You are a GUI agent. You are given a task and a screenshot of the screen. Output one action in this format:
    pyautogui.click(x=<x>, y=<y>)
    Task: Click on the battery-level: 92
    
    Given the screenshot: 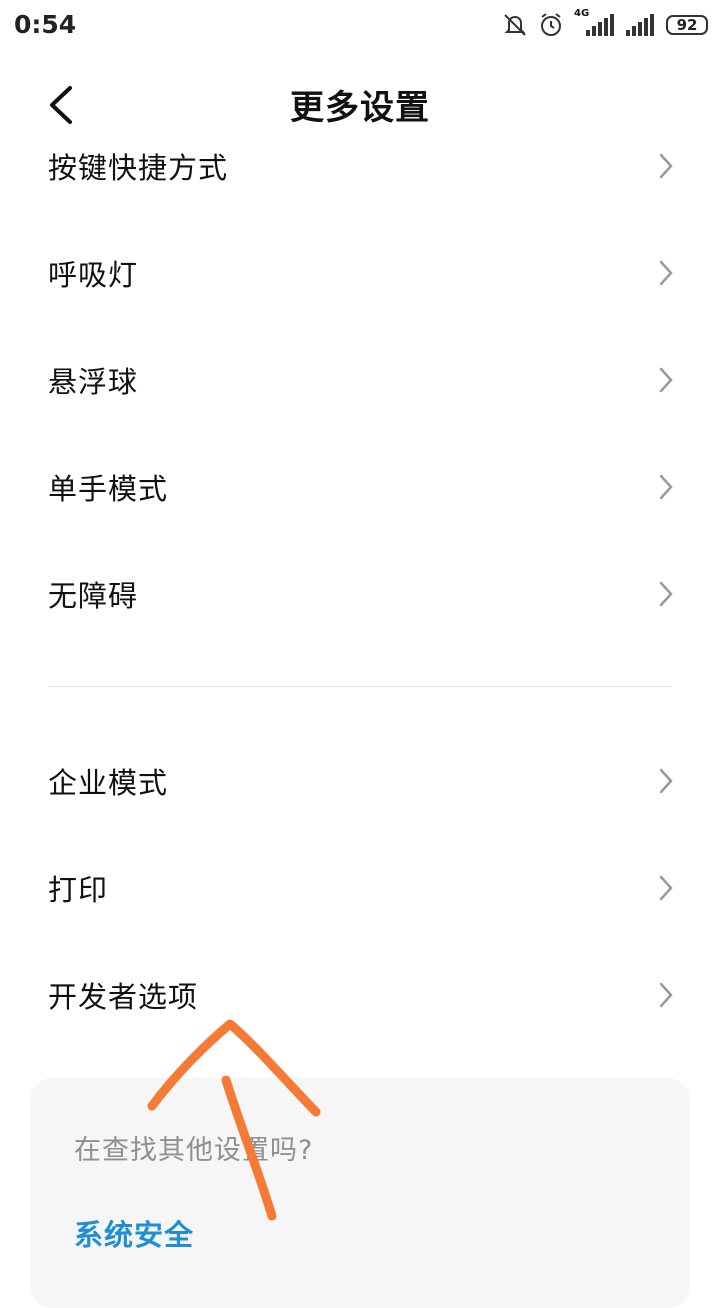 What is the action you would take?
    pyautogui.click(x=687, y=25)
    